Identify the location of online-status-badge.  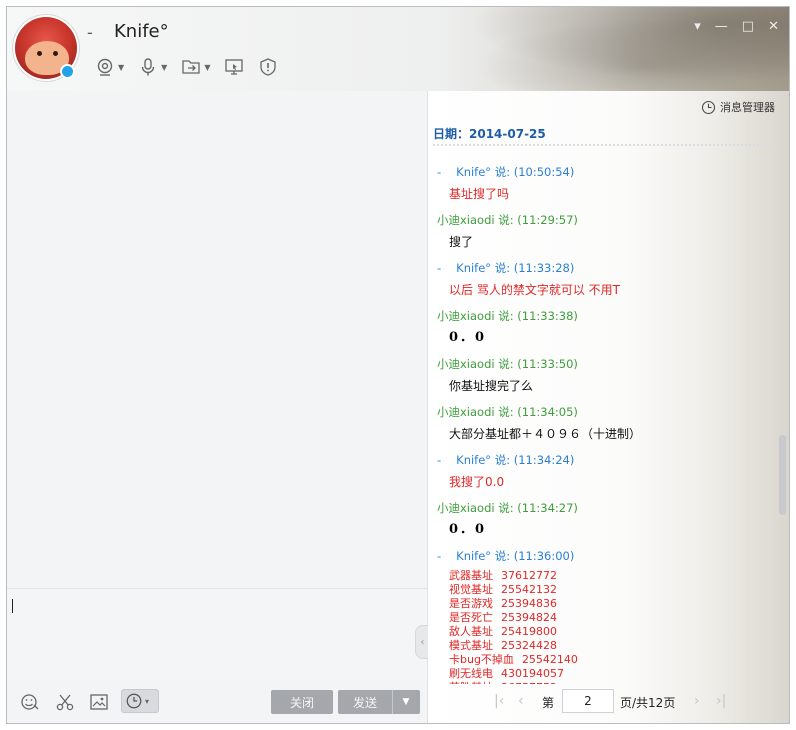
(67, 71).